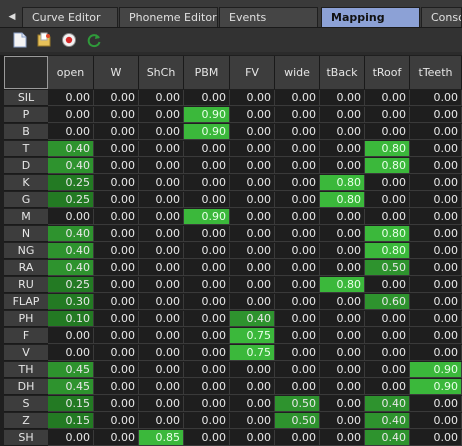 The height and width of the screenshot is (446, 462). I want to click on cell-t-tteeth: 0.00, so click(436, 149).